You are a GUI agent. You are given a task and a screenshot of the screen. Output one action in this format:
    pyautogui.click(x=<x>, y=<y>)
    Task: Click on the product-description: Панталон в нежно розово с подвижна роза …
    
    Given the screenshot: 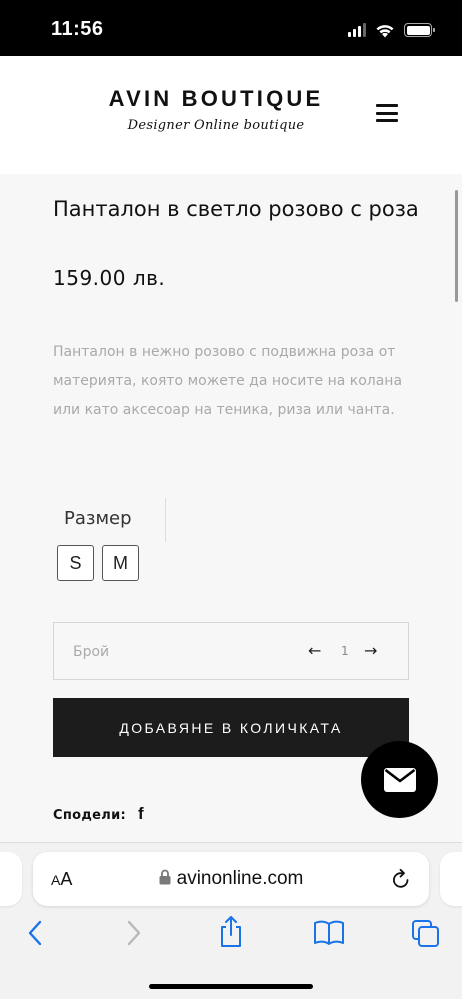 What is the action you would take?
    pyautogui.click(x=228, y=381)
    